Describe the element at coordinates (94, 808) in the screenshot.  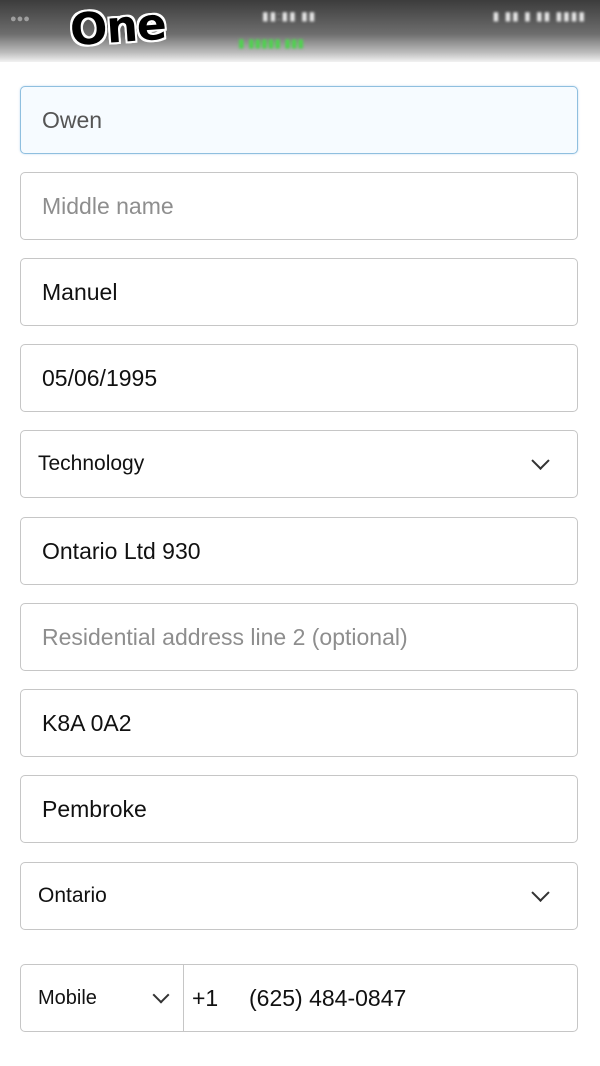
I see `city-value: Pembroke` at that location.